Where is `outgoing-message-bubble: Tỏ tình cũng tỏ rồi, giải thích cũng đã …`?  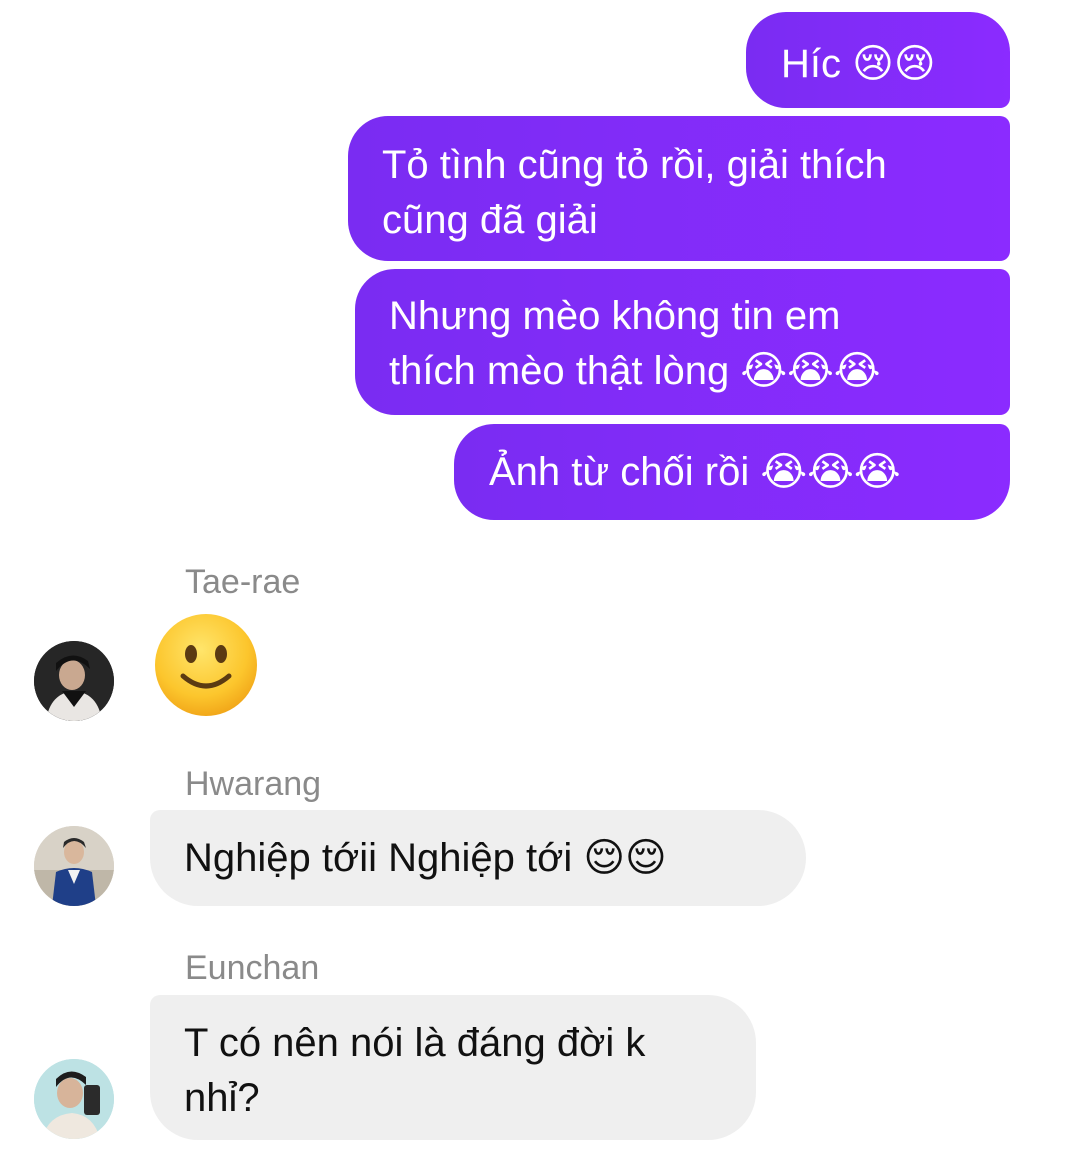
outgoing-message-bubble: Tỏ tình cũng tỏ rồi, giải thích cũng đã … is located at coordinates (679, 188).